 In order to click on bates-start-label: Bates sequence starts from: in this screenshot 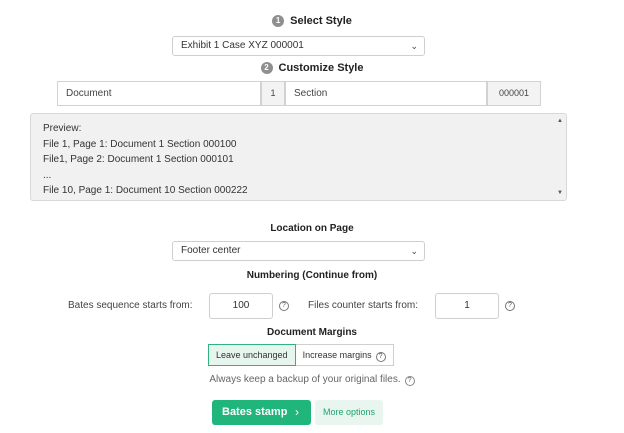, I will do `click(130, 305)`.